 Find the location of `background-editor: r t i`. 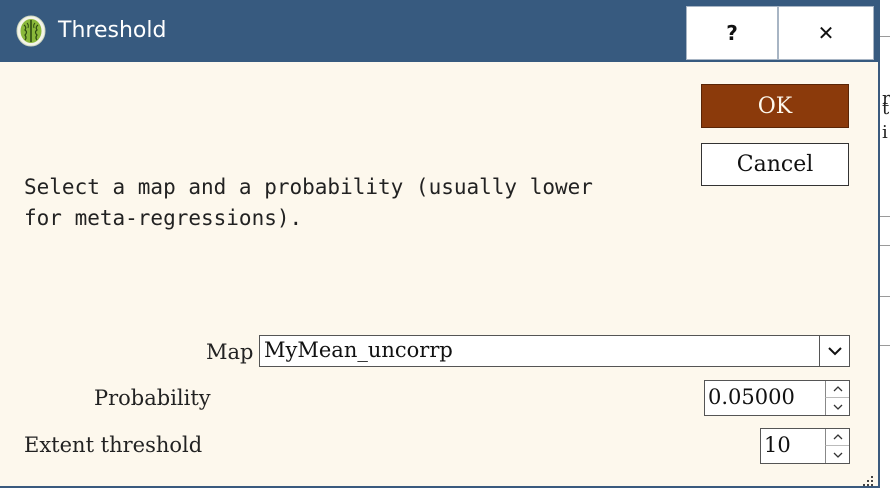

background-editor: r t i is located at coordinates (885, 245).